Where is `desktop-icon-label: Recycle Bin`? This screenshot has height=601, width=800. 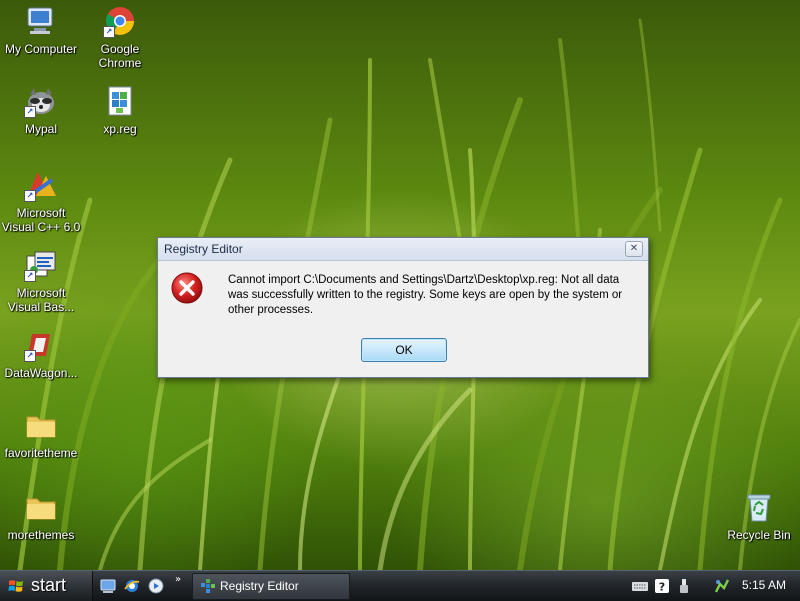
desktop-icon-label: Recycle Bin is located at coordinates (759, 535).